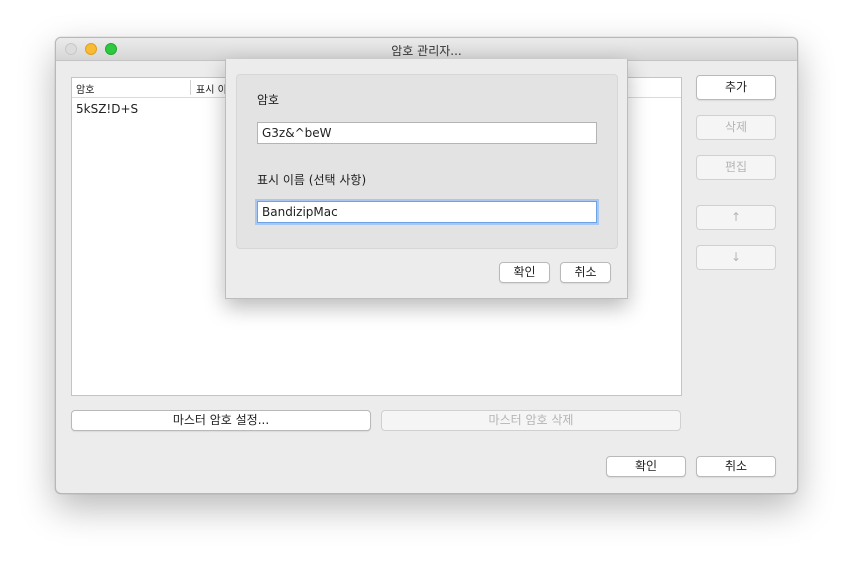  I want to click on move-up-button: ↑, so click(736, 217).